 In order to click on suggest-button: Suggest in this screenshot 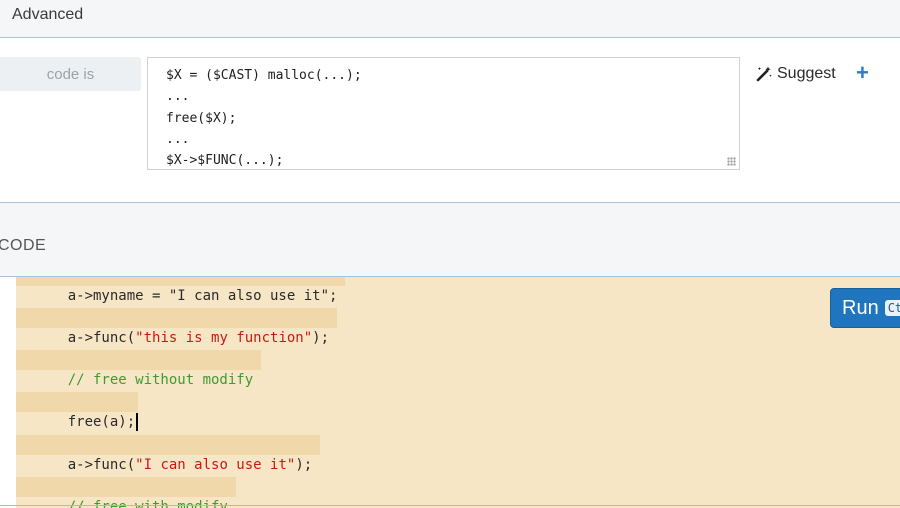, I will do `click(795, 74)`.